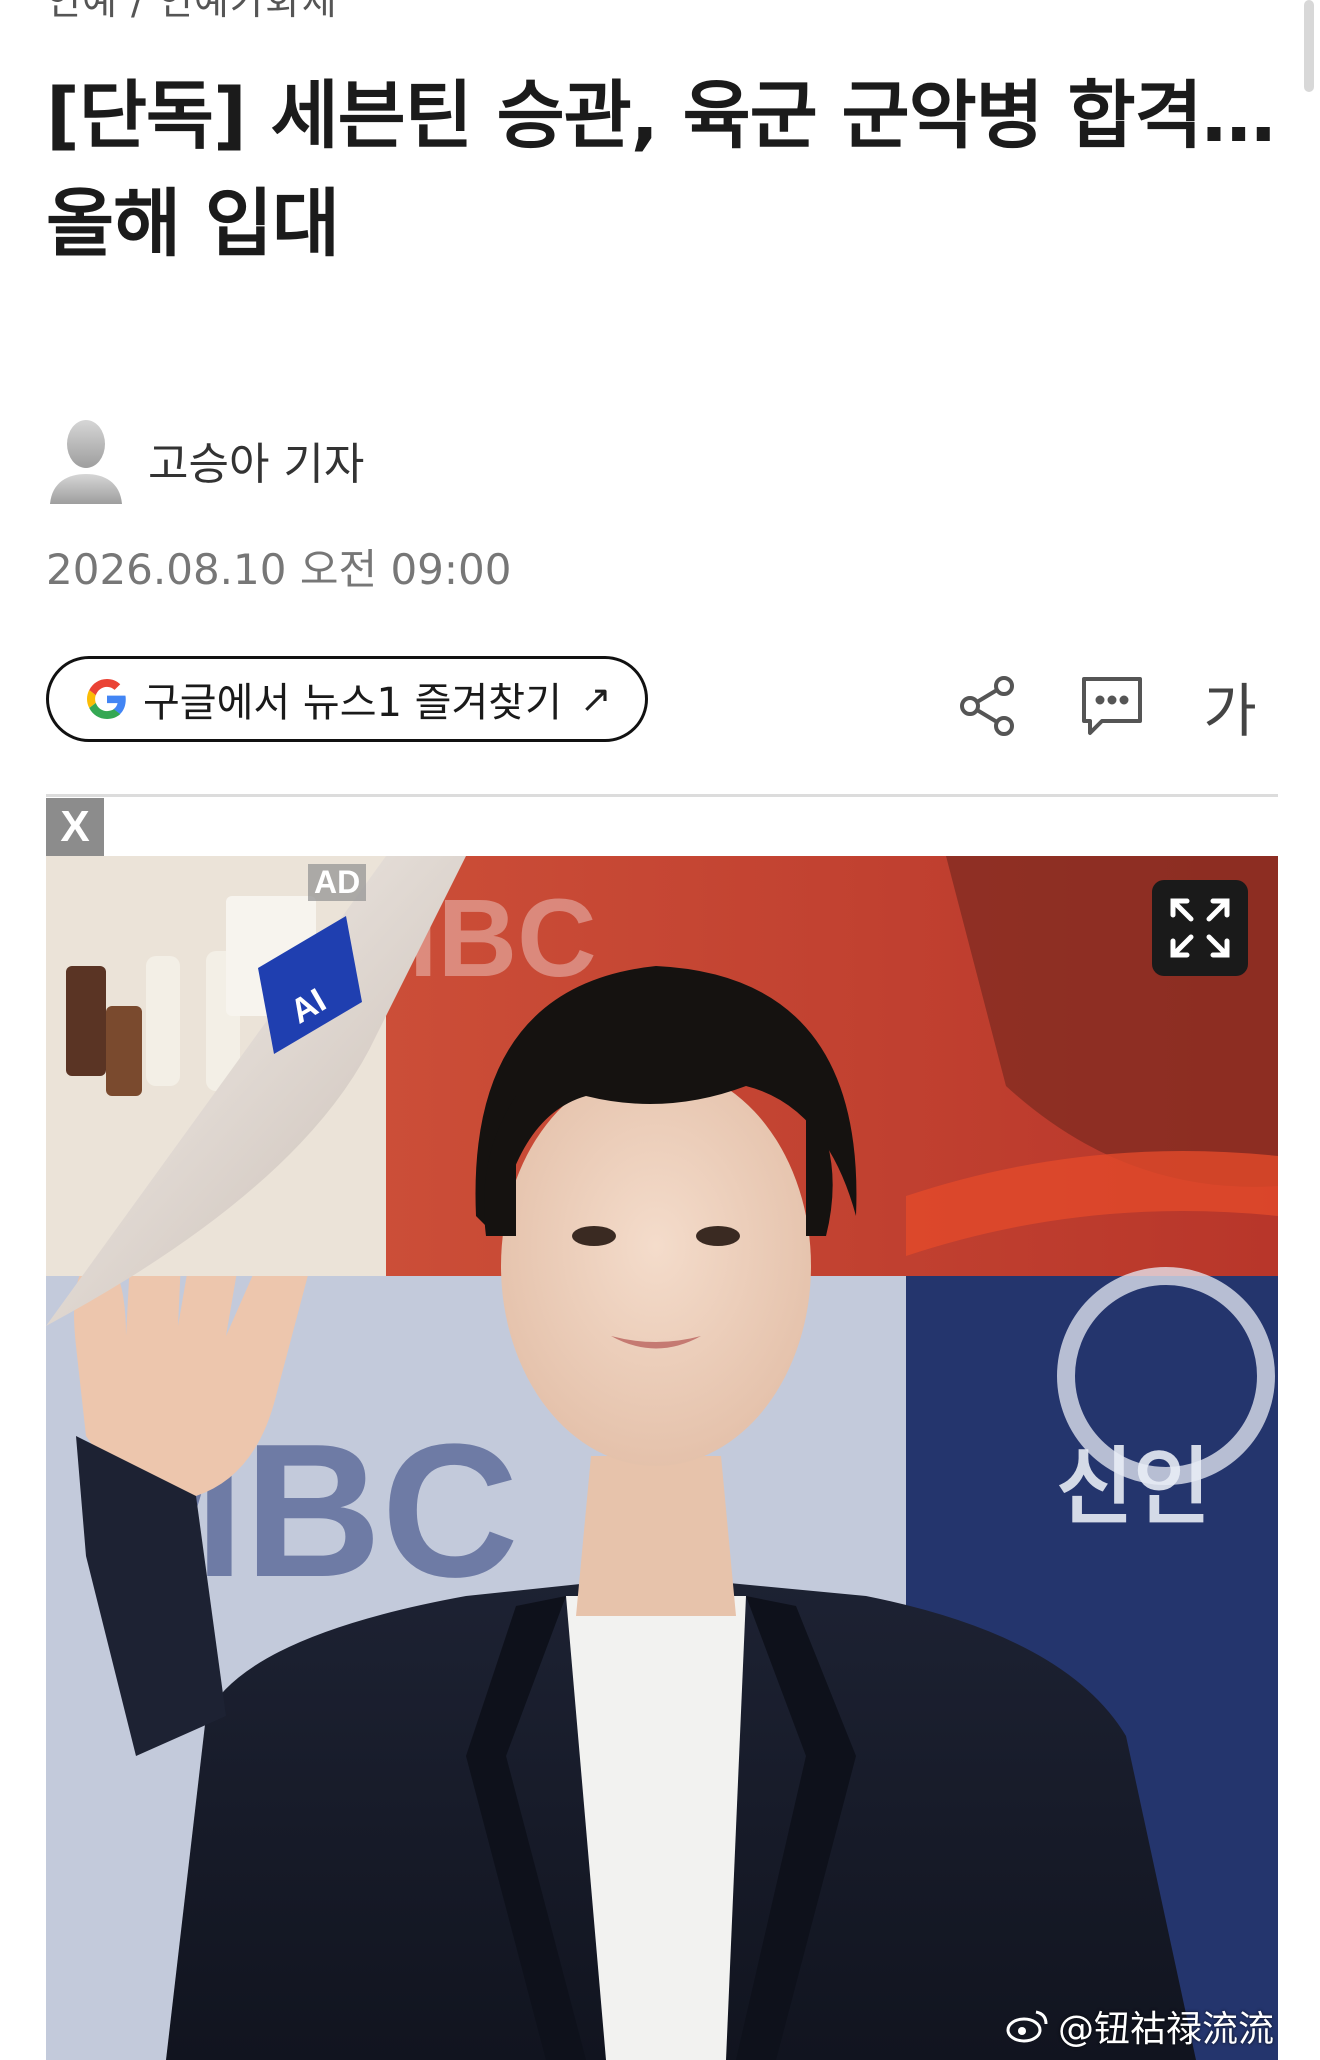  I want to click on google-follow-button: 구글에서 뉴스1 즐겨찾기 ↗, so click(347, 699).